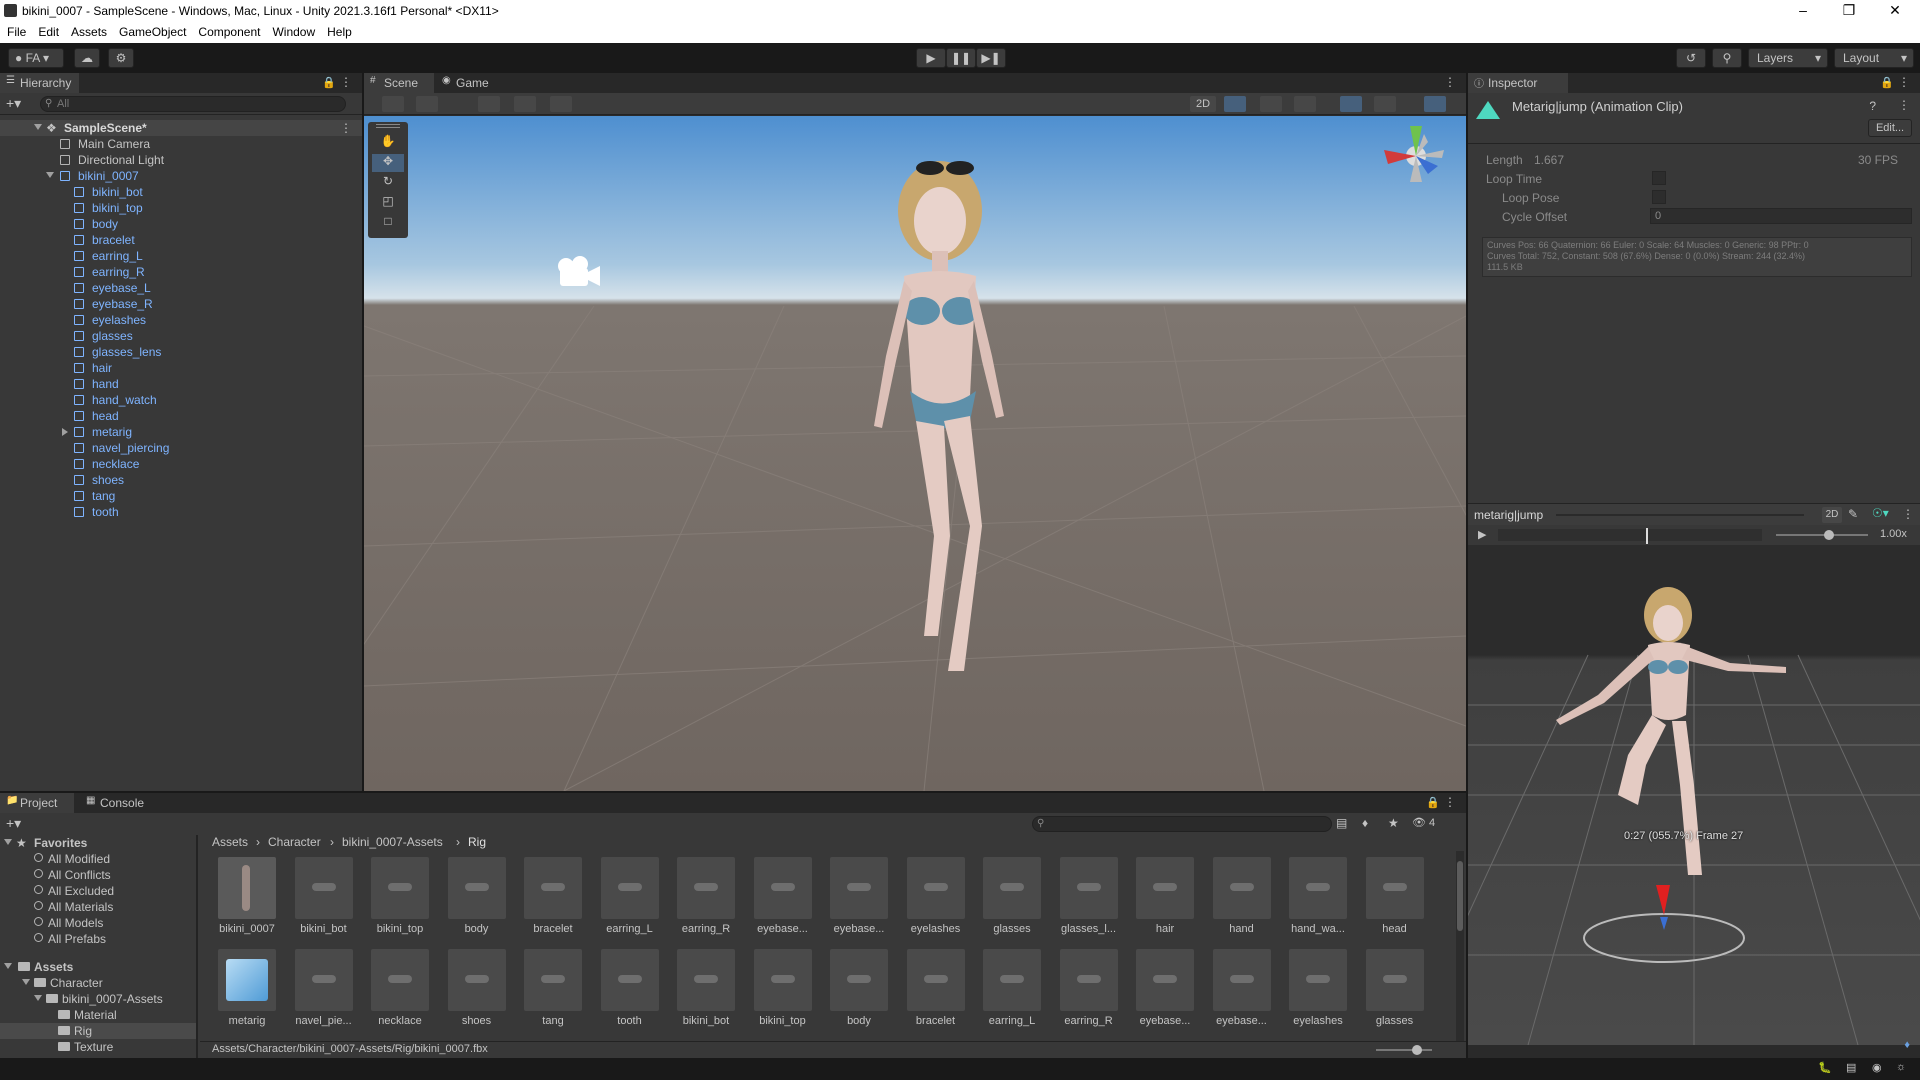 Image resolution: width=1920 pixels, height=1080 pixels. I want to click on audio-icon, so click(1271, 104).